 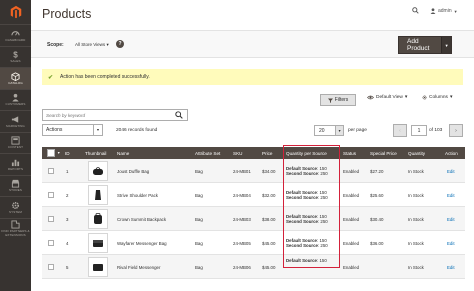 What do you see at coordinates (383, 153) in the screenshot?
I see `col-special-price: Special Price` at bounding box center [383, 153].